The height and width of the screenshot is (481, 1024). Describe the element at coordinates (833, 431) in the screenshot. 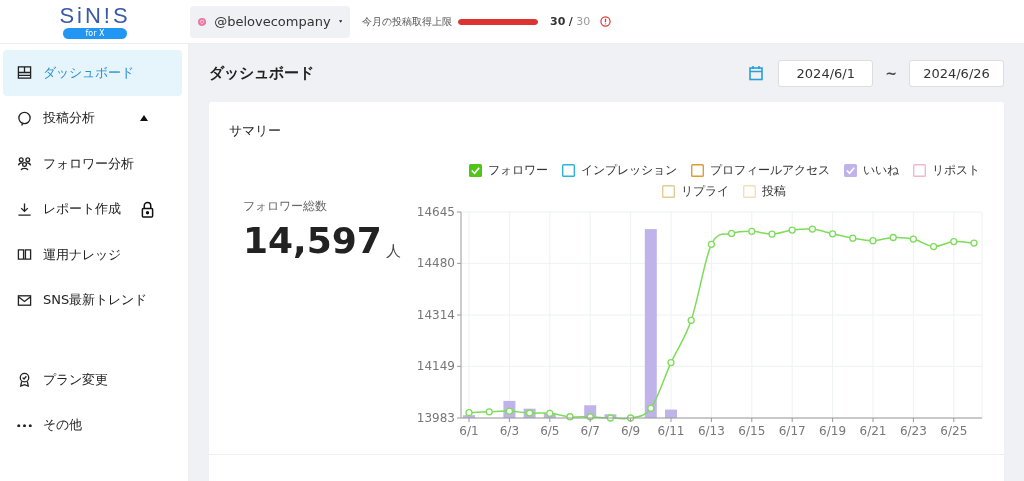

I see `x-tick-label: 6/19` at that location.